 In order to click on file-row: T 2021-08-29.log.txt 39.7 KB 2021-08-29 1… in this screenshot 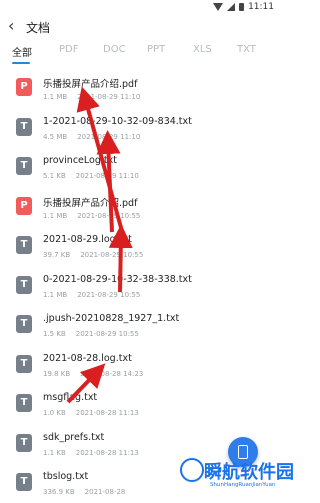, I will do `click(140, 246)`.